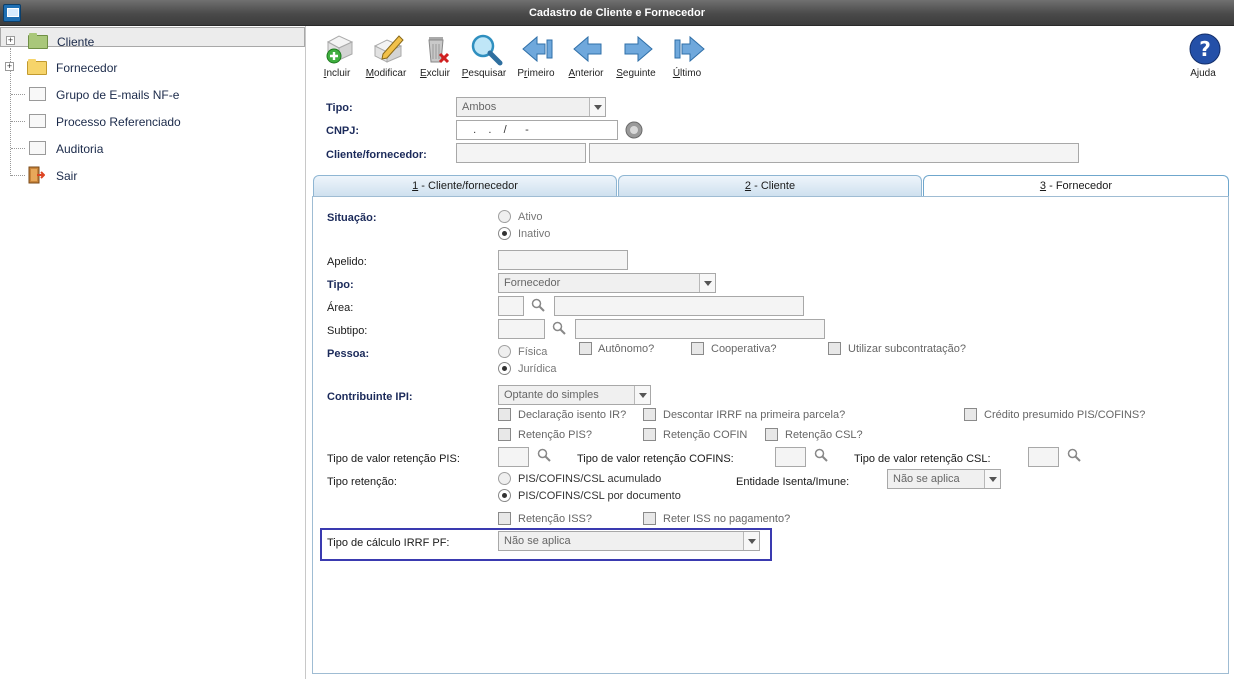  Describe the element at coordinates (537, 49) in the screenshot. I see `first-record-icon` at that location.